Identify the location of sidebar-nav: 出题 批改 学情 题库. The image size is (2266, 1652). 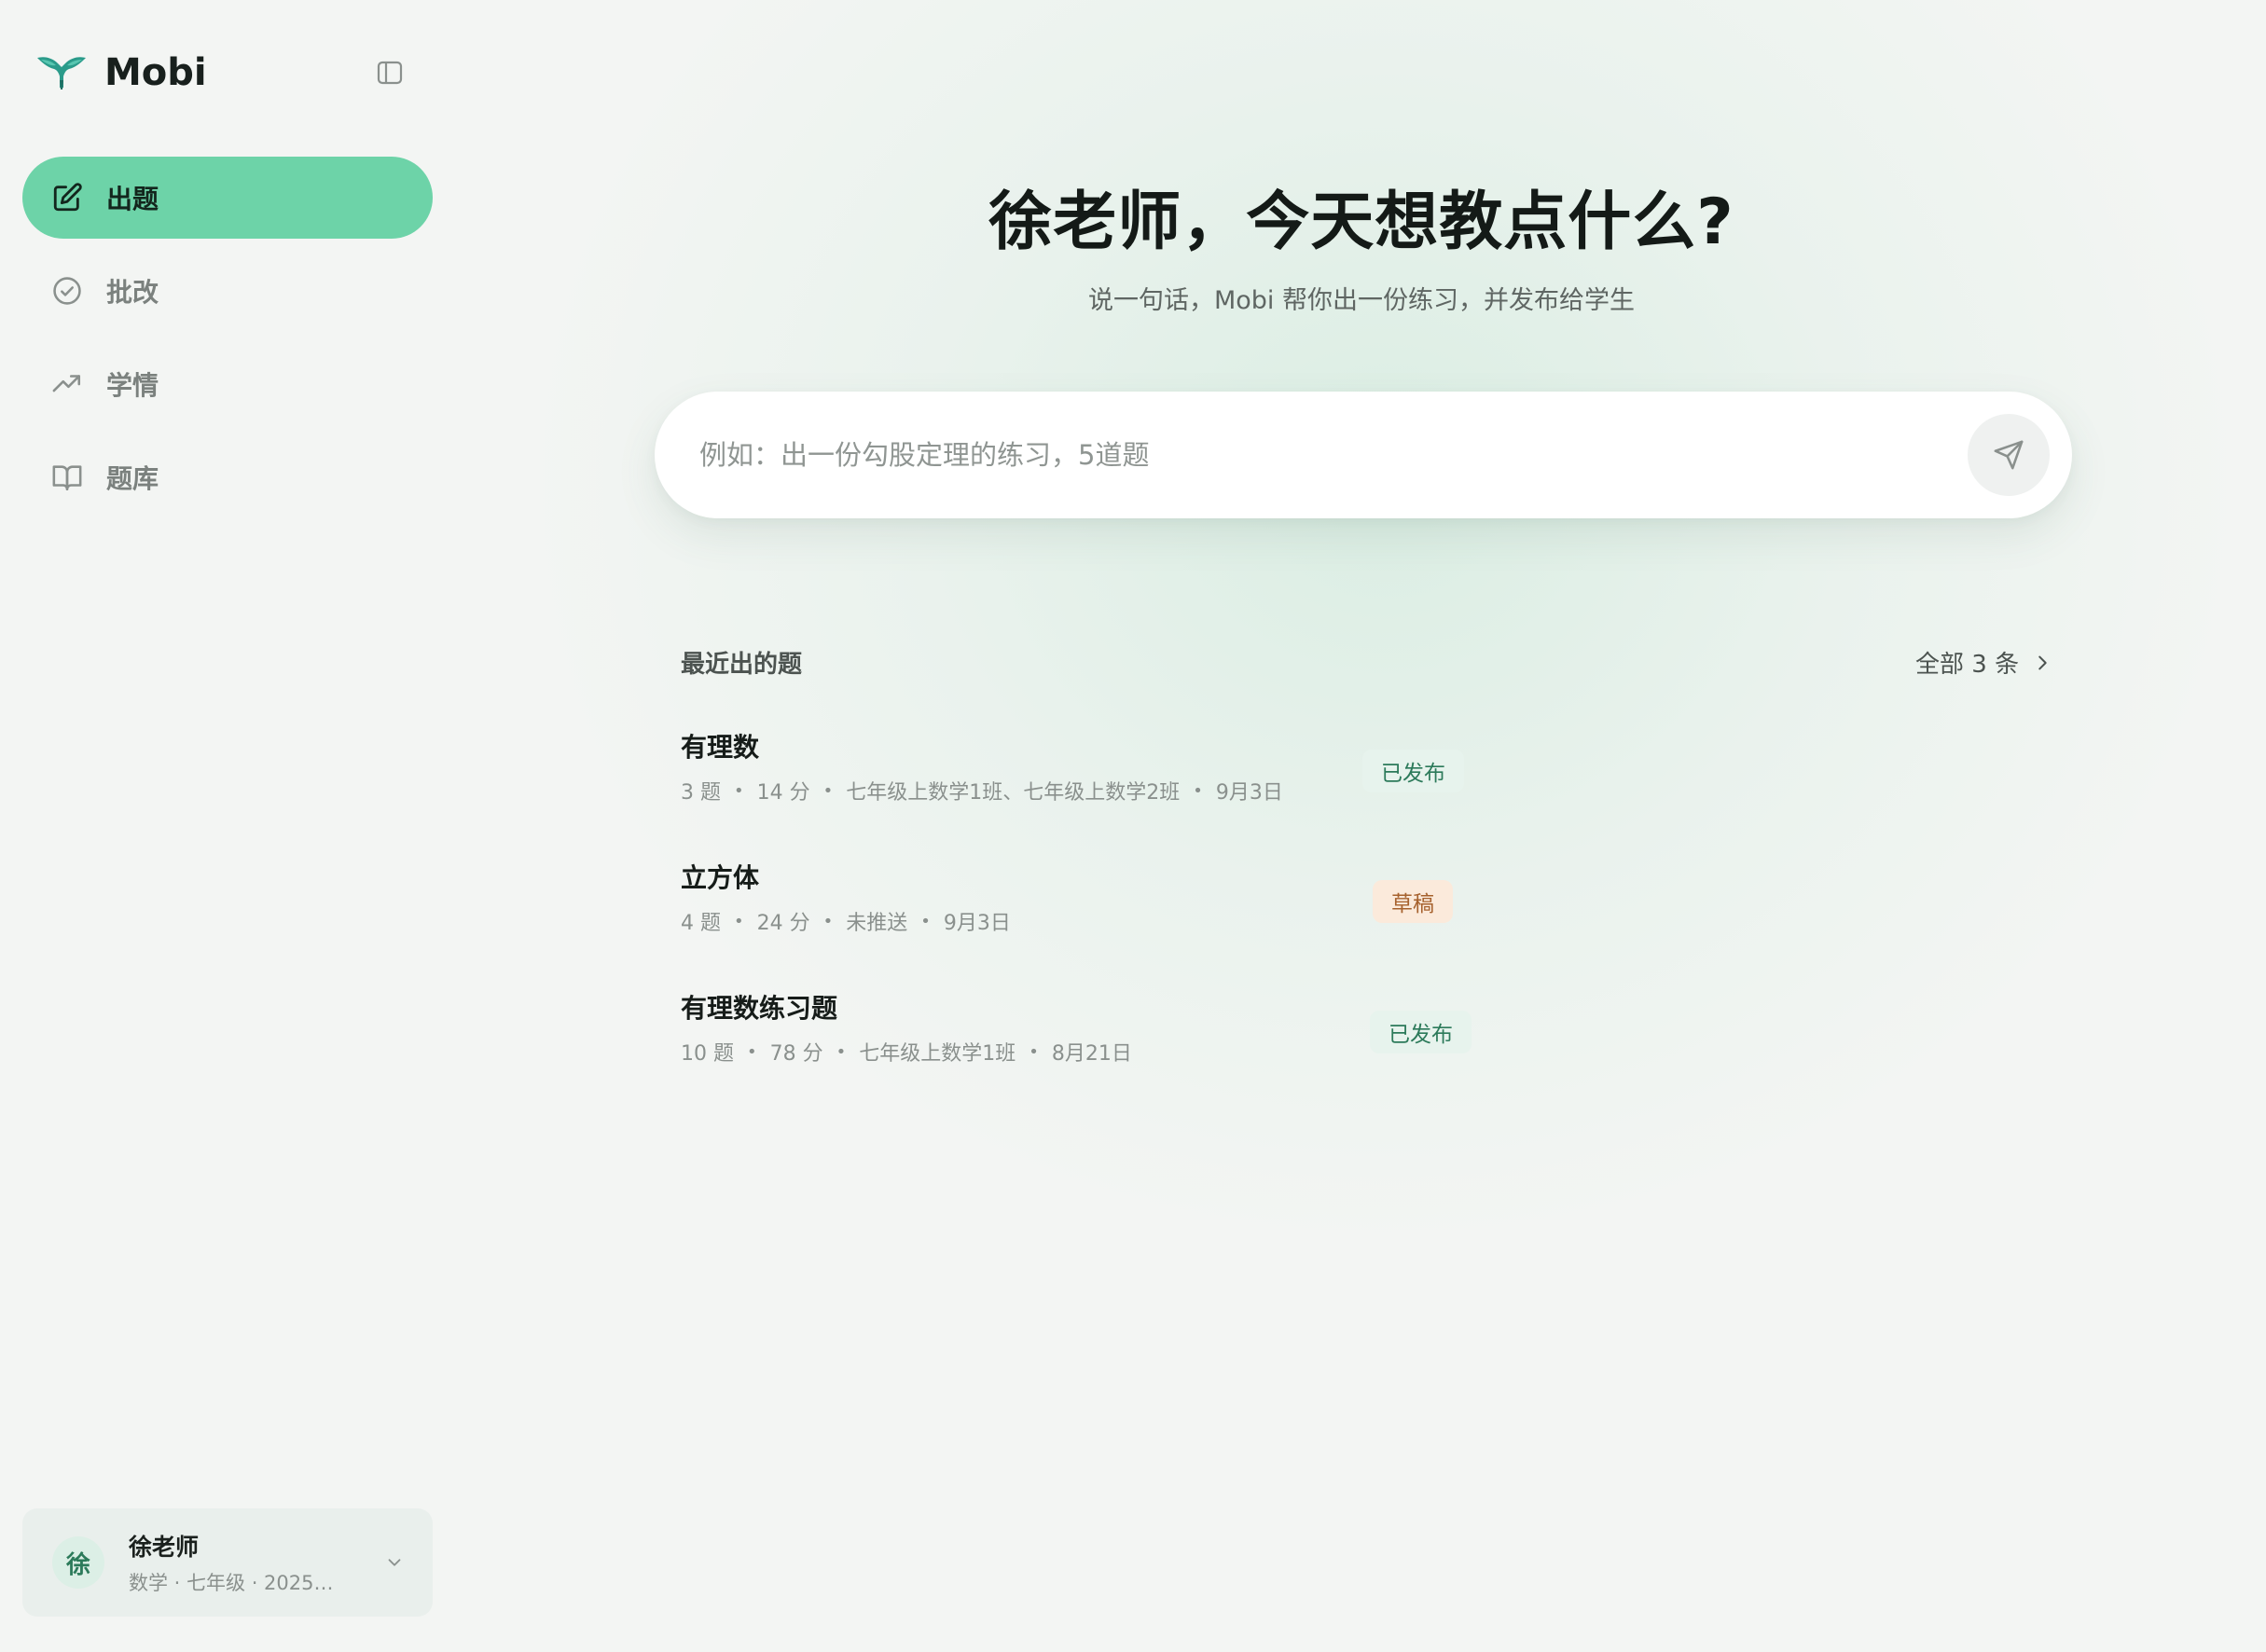
(227, 344).